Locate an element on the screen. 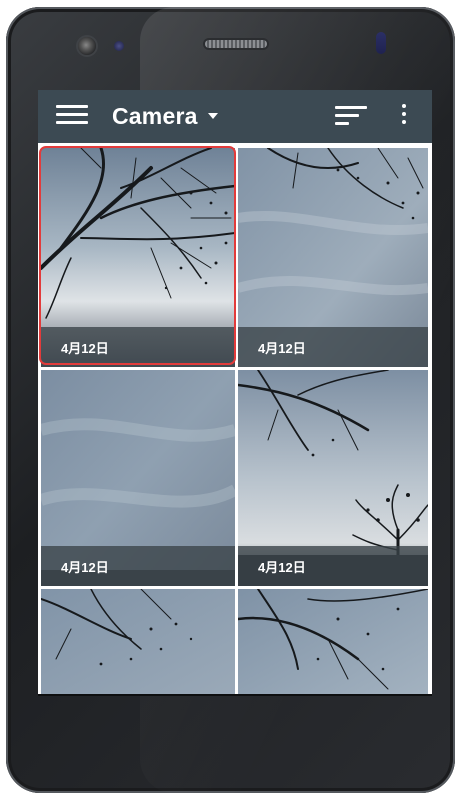  hamburger-menu-icon is located at coordinates (72, 115).